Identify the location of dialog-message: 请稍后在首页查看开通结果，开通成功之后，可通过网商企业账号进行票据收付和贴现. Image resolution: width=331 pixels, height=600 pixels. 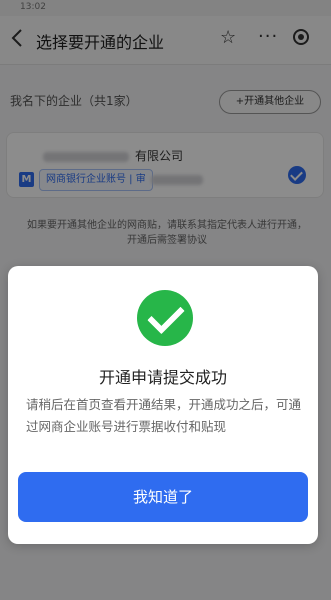
(164, 415).